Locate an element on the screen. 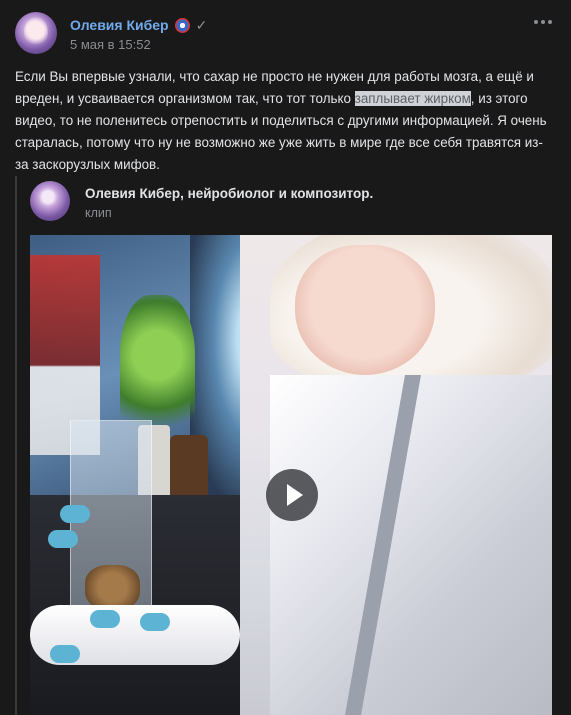 Image resolution: width=571 pixels, height=715 pixels. video-nuts is located at coordinates (112, 587).